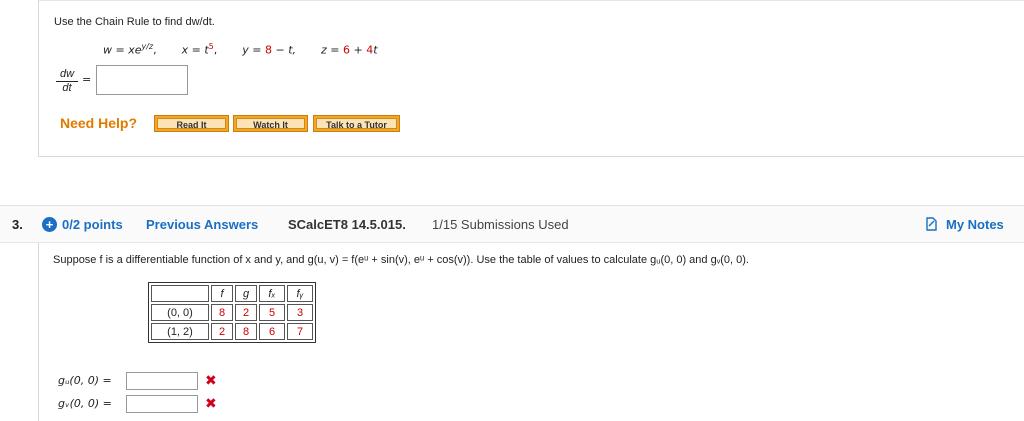 The width and height of the screenshot is (1024, 421). I want to click on gv-label: gᵥ(0, 0) =, so click(85, 403).